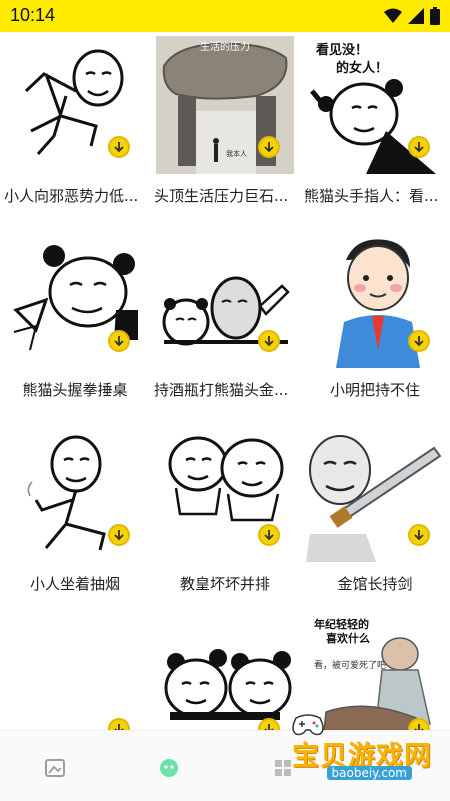 This screenshot has height=801, width=450. Describe the element at coordinates (236, 153) in the screenshot. I see `overlay-sub: 我本人` at that location.